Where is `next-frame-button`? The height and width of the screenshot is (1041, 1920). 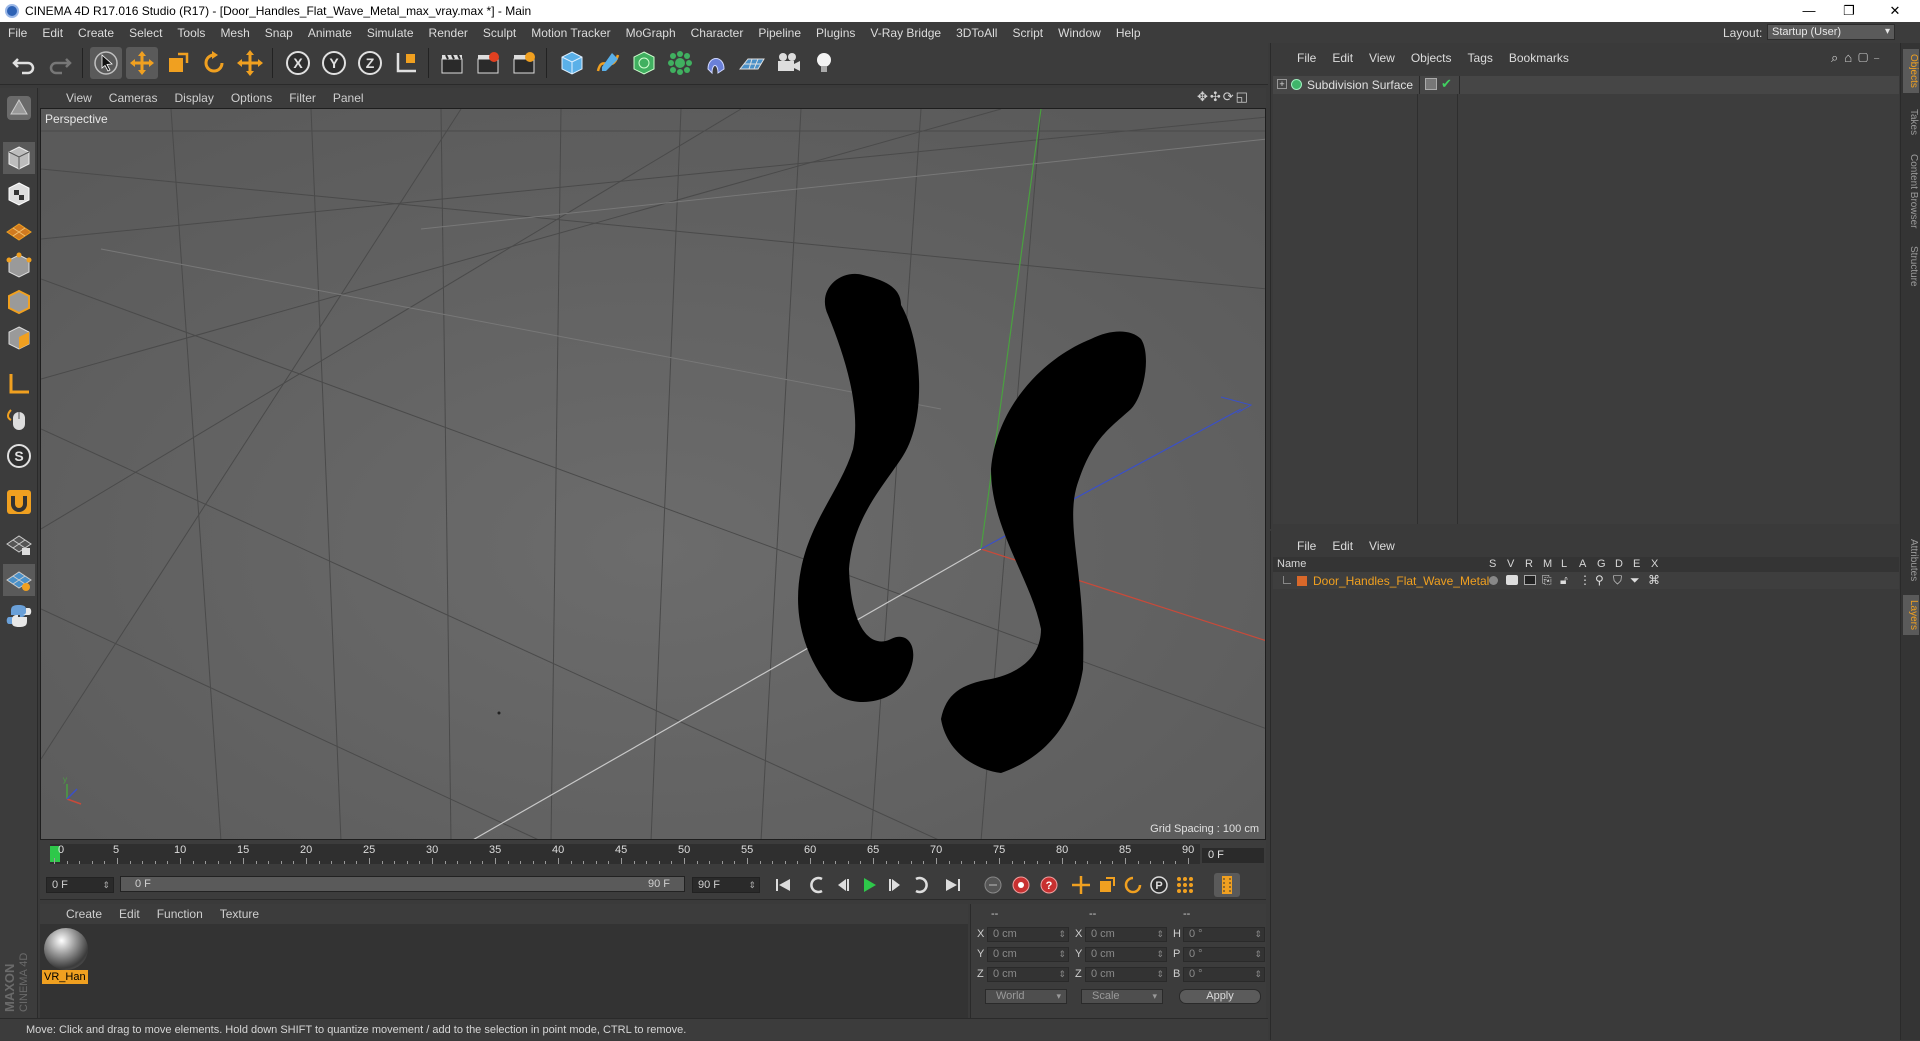 next-frame-button is located at coordinates (895, 885).